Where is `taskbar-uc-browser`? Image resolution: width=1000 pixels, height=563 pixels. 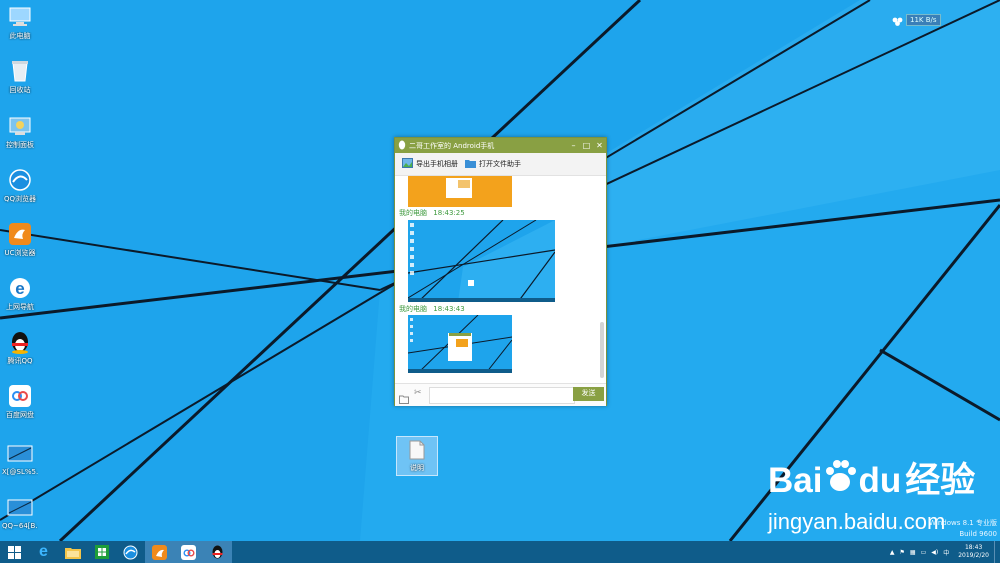
taskbar-uc-browser is located at coordinates (159, 552).